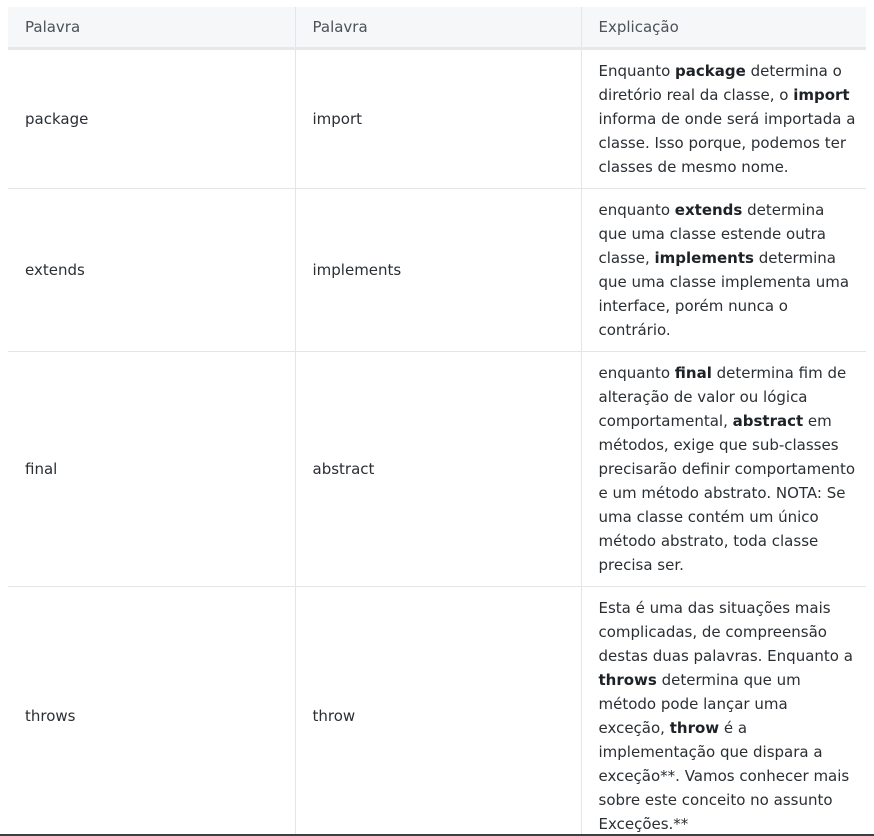 The height and width of the screenshot is (836, 874). What do you see at coordinates (723, 28) in the screenshot?
I see `header-explanation: Explicação` at bounding box center [723, 28].